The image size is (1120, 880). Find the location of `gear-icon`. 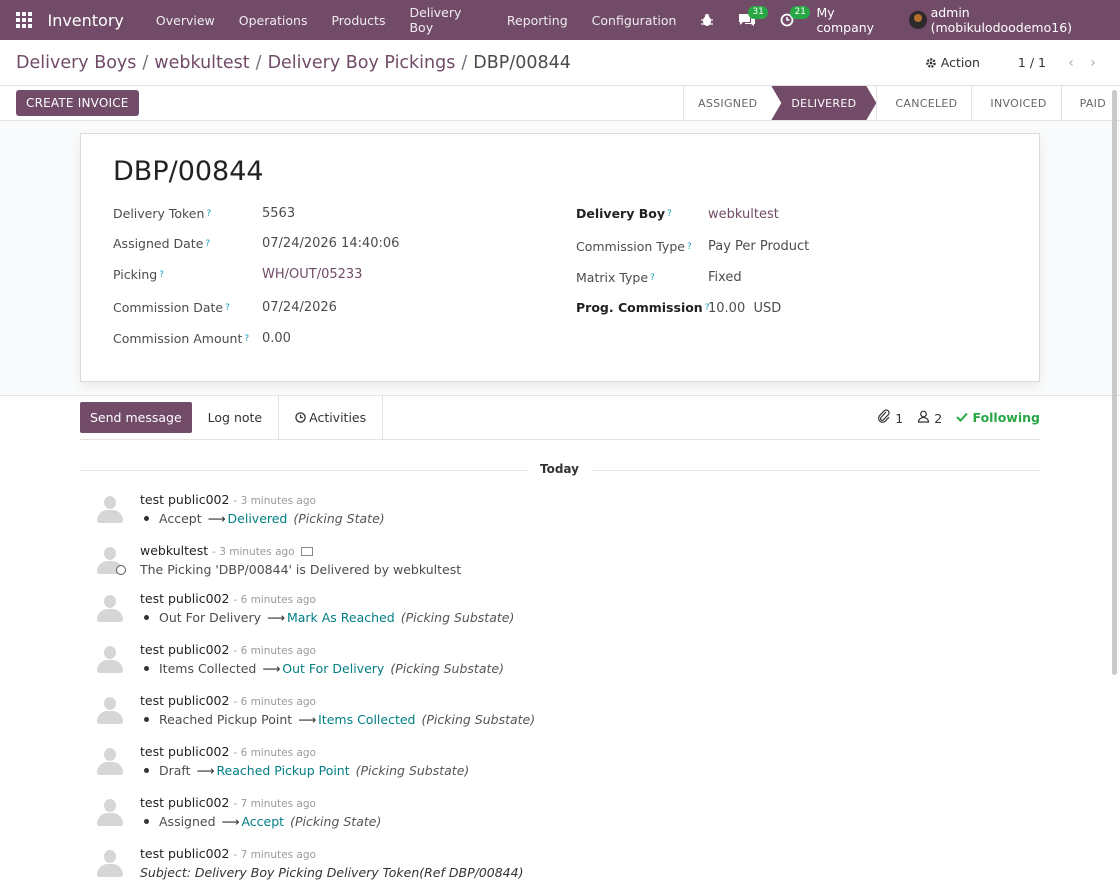

gear-icon is located at coordinates (930, 62).